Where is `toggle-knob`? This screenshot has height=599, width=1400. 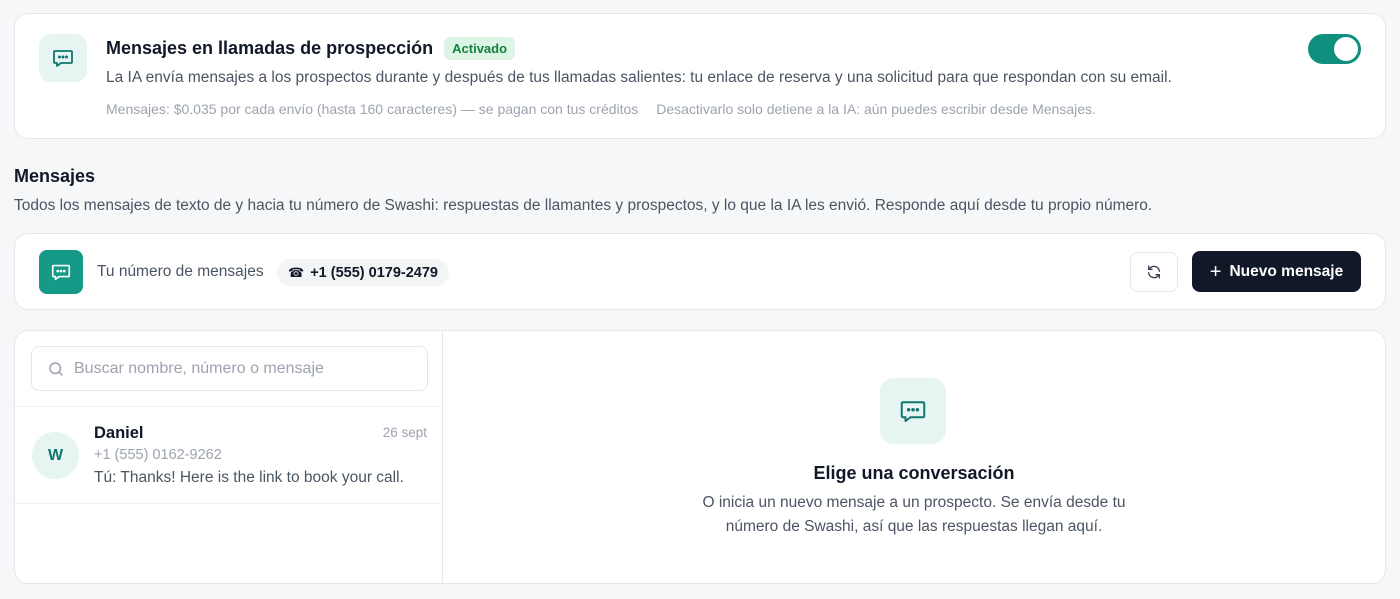 toggle-knob is located at coordinates (1346, 49).